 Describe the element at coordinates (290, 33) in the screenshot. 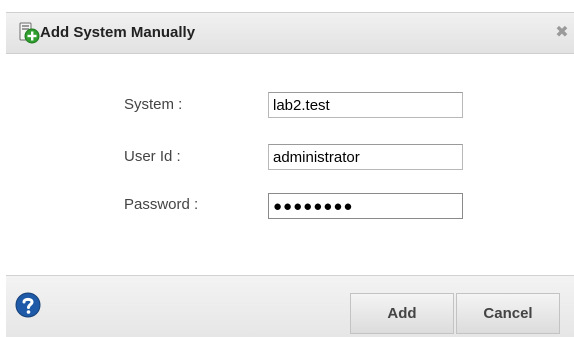

I see `dialog-titlebar: Add System Manually ✖` at that location.